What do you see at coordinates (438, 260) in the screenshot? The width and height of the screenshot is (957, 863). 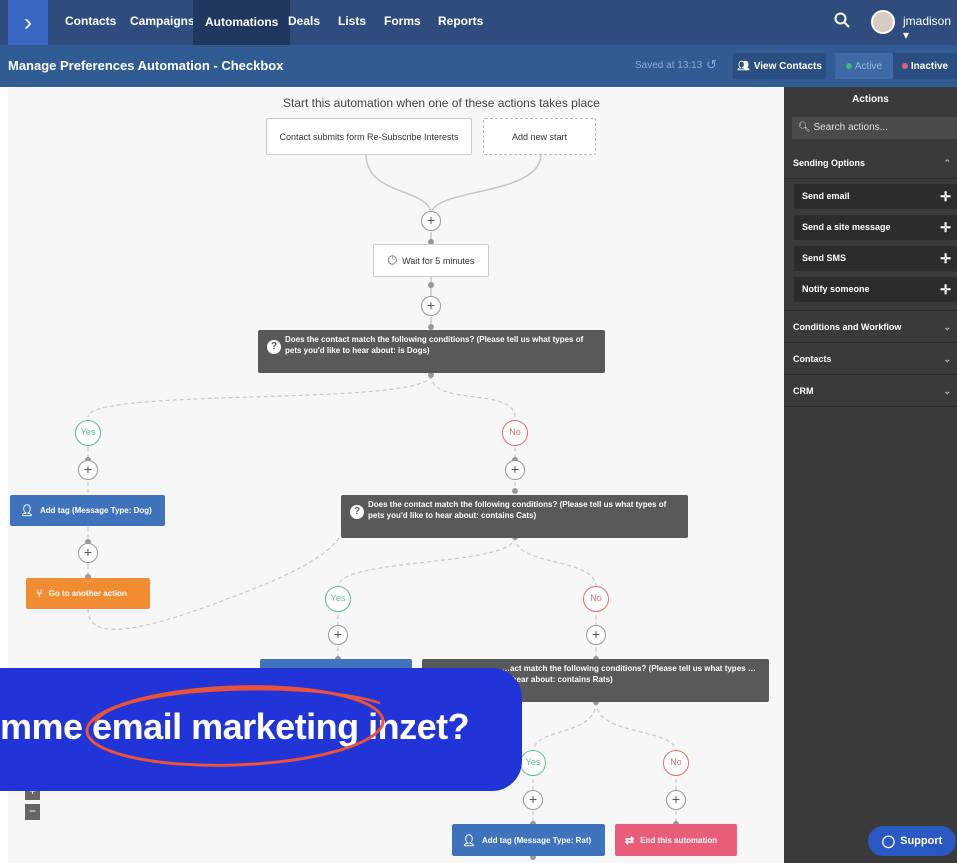 I see `wait-label: Wait for 5 minutes` at bounding box center [438, 260].